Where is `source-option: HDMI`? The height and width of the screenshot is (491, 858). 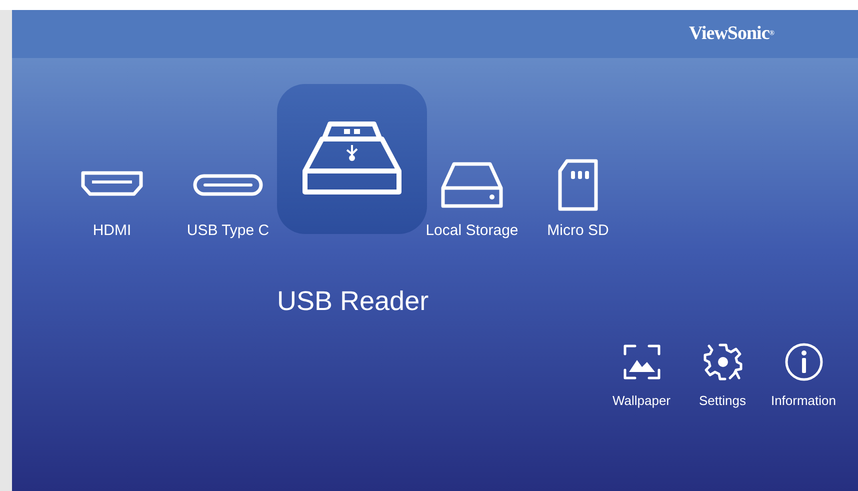
source-option: HDMI is located at coordinates (112, 201).